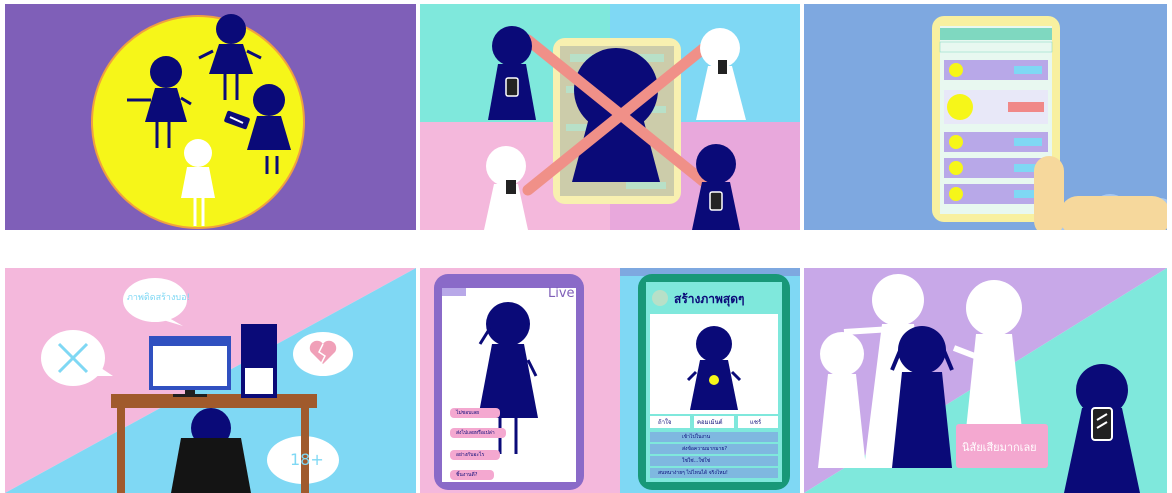 This screenshot has width=1172, height=493. I want to click on chat-tag: ชิ้นงานดี?, so click(467, 475).